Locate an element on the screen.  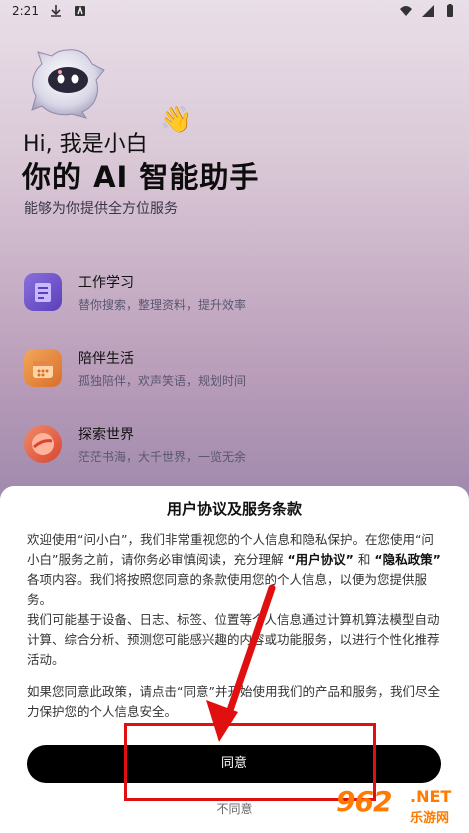
feature-desc: 茫茫书海，大千世界，一览无余 is located at coordinates (162, 456).